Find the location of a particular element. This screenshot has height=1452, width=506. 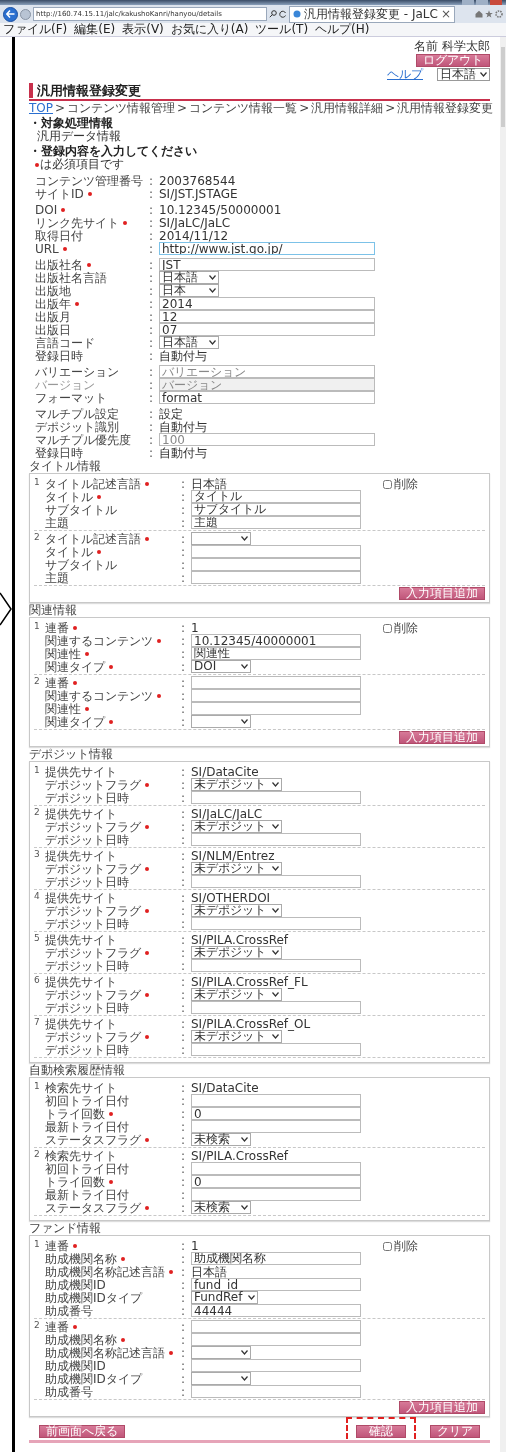

caret-icon is located at coordinates (252, 1297).